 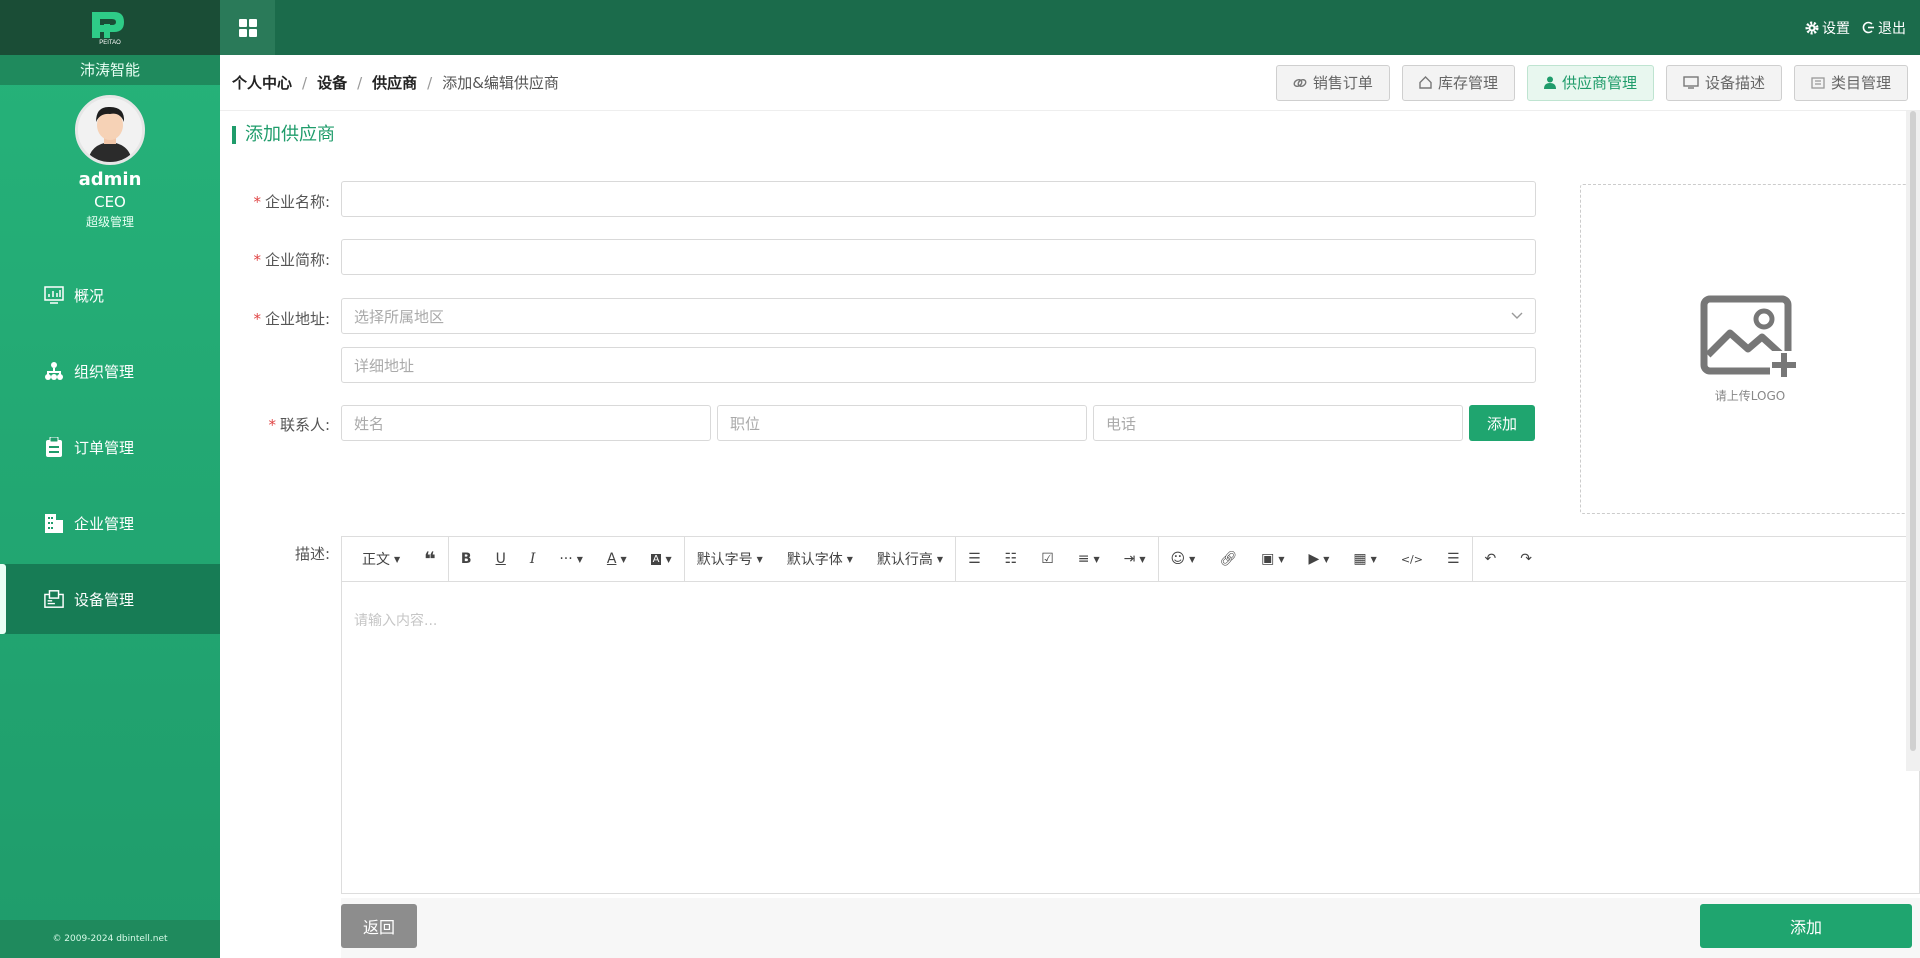 I want to click on add-contact-button: 添加, so click(x=1502, y=423).